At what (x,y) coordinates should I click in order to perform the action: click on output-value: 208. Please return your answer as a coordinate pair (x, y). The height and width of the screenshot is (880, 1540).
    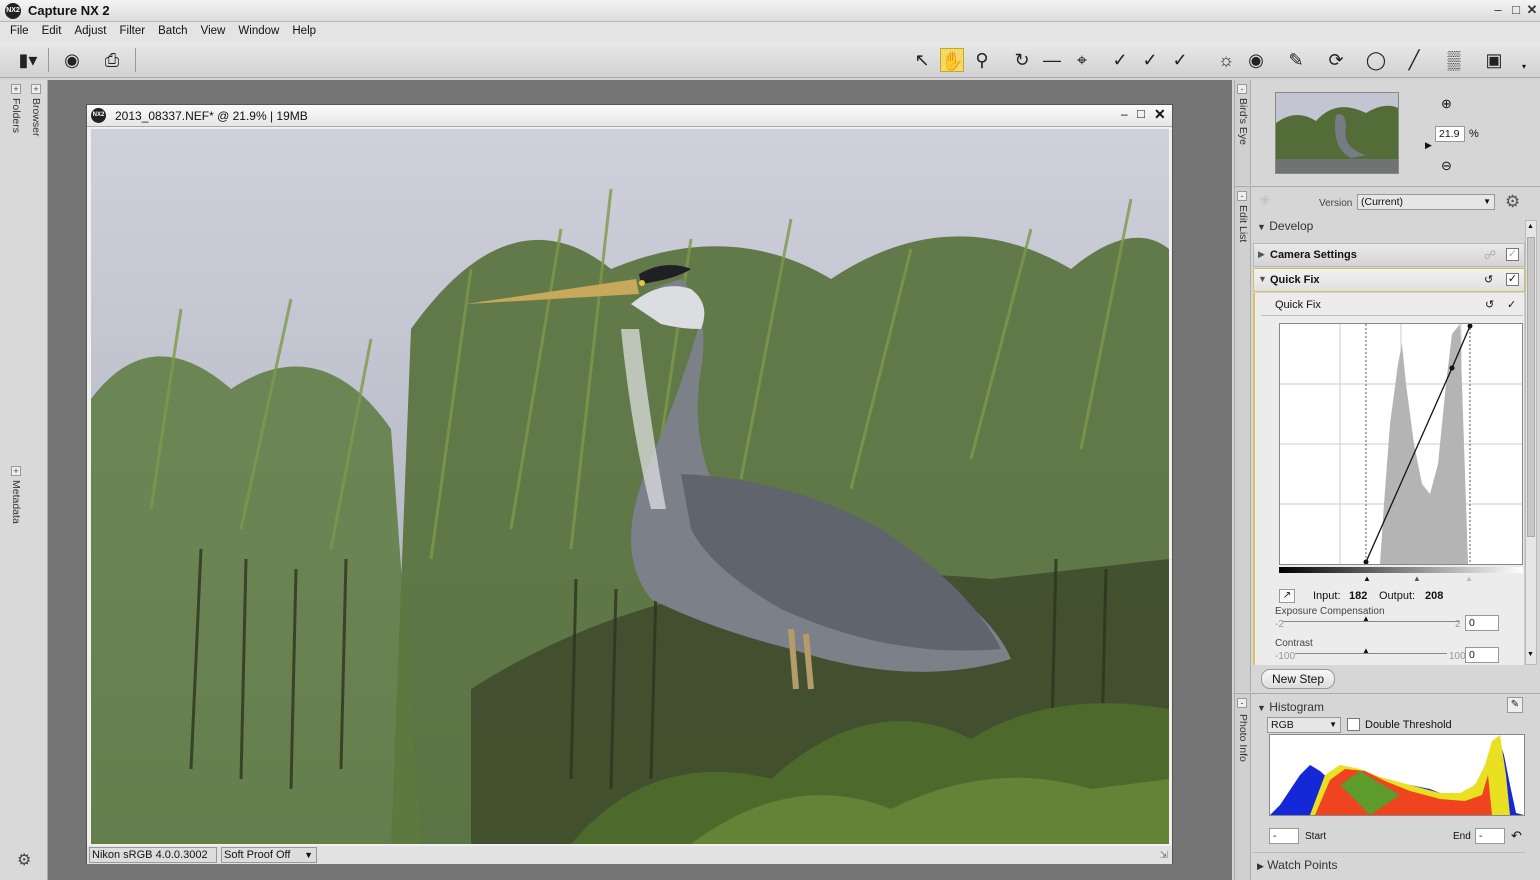
    Looking at the image, I should click on (1434, 596).